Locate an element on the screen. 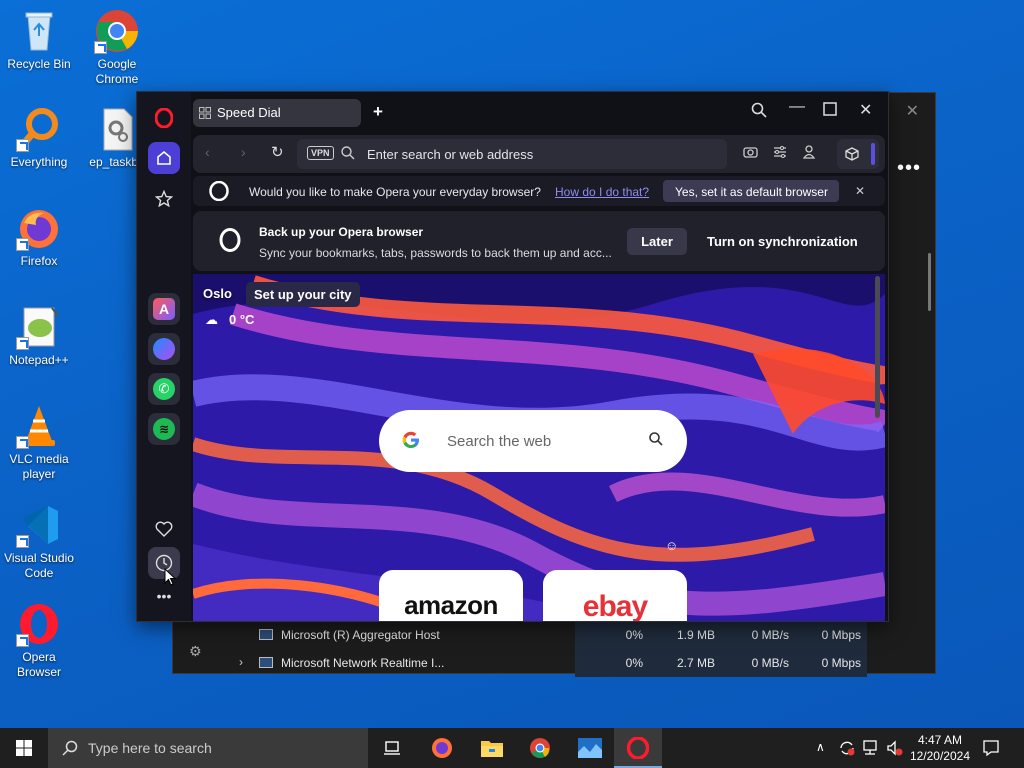  bookmarks-star-icon is located at coordinates (164, 199).